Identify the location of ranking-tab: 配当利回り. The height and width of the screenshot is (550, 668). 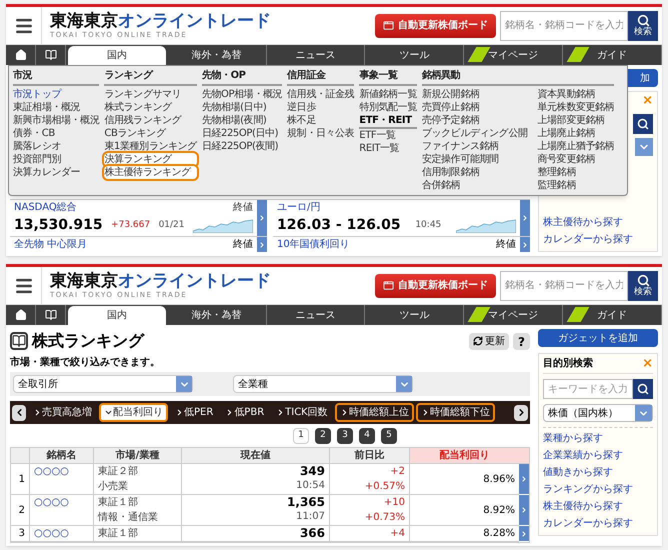
(133, 412).